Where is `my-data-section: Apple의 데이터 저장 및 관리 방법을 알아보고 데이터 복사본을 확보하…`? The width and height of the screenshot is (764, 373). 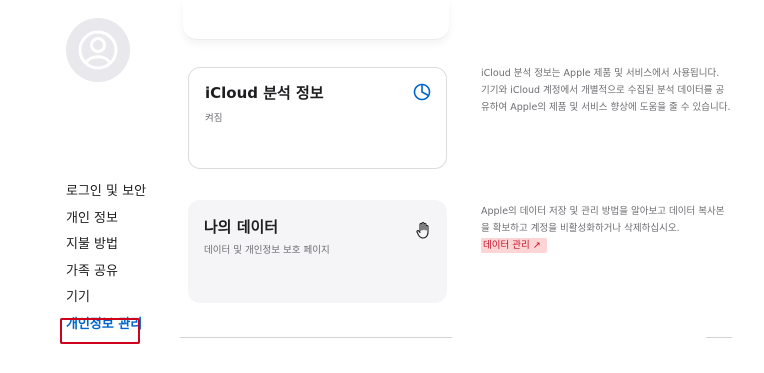
my-data-section: Apple의 데이터 저장 및 관리 방법을 알아보고 데이터 복사본을 확보하… is located at coordinates (606, 228).